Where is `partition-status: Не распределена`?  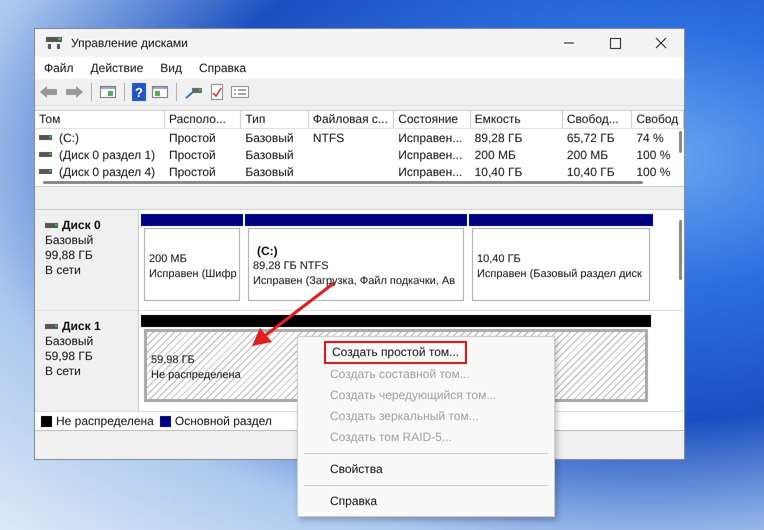 partition-status: Не распределена is located at coordinates (196, 375).